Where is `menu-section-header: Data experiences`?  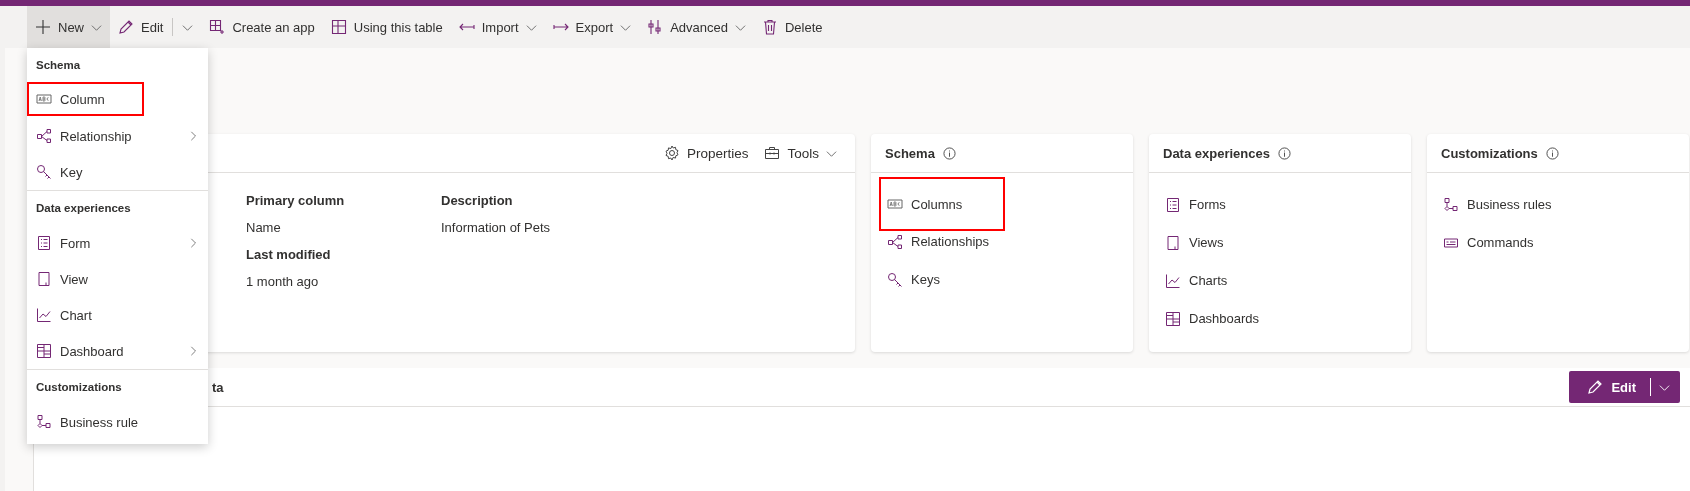 menu-section-header: Data experiences is located at coordinates (83, 208).